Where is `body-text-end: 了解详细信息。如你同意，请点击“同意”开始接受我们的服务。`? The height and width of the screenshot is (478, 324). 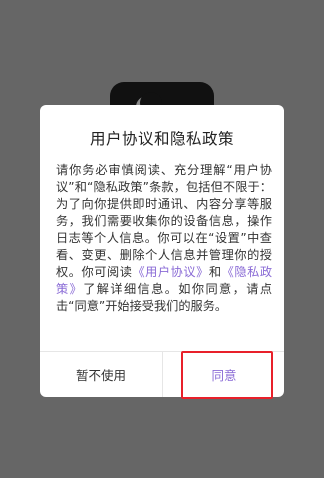 body-text-end: 了解详细信息。如你同意，请点击“同意”开始接受我们的服务。 is located at coordinates (164, 297).